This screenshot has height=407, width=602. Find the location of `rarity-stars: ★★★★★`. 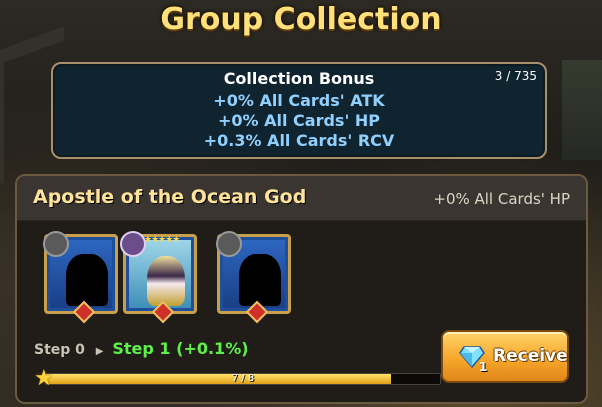

rarity-stars: ★★★★★ is located at coordinates (162, 240).